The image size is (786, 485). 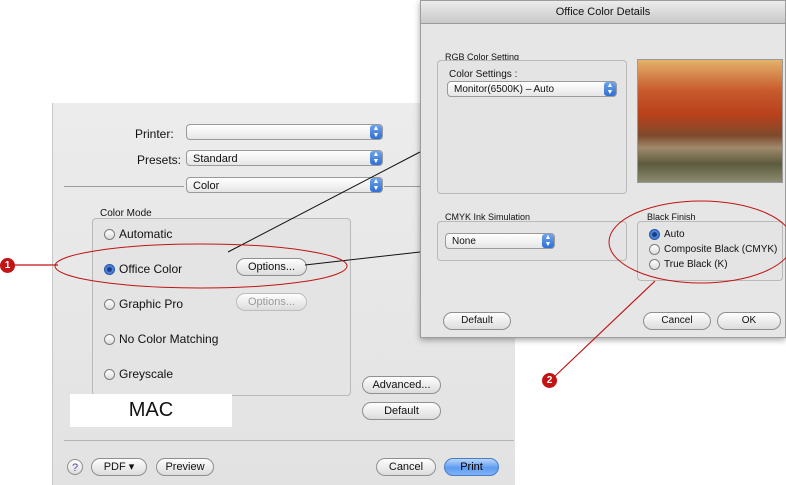 What do you see at coordinates (604, 329) in the screenshot?
I see `callout-leader` at bounding box center [604, 329].